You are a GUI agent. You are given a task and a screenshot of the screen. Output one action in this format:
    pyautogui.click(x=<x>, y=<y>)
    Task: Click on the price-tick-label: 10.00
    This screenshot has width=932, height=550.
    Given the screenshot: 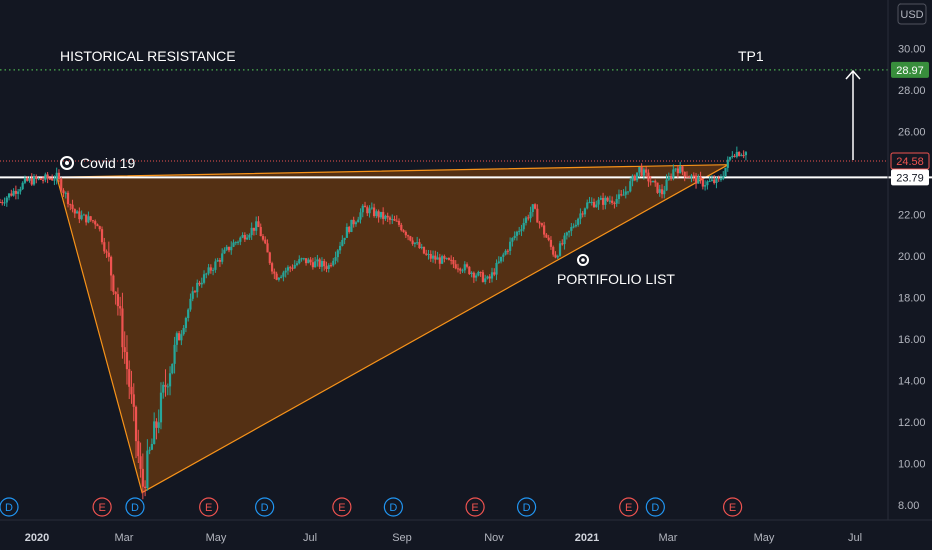 What is the action you would take?
    pyautogui.click(x=912, y=465)
    